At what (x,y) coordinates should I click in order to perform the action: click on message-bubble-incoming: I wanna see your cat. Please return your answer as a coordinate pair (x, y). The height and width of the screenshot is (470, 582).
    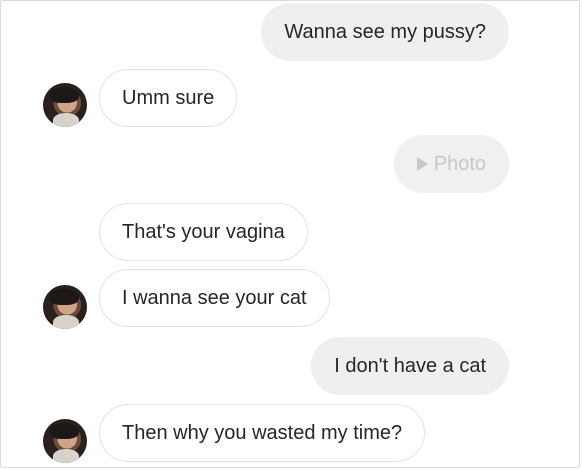
    Looking at the image, I should click on (214, 298).